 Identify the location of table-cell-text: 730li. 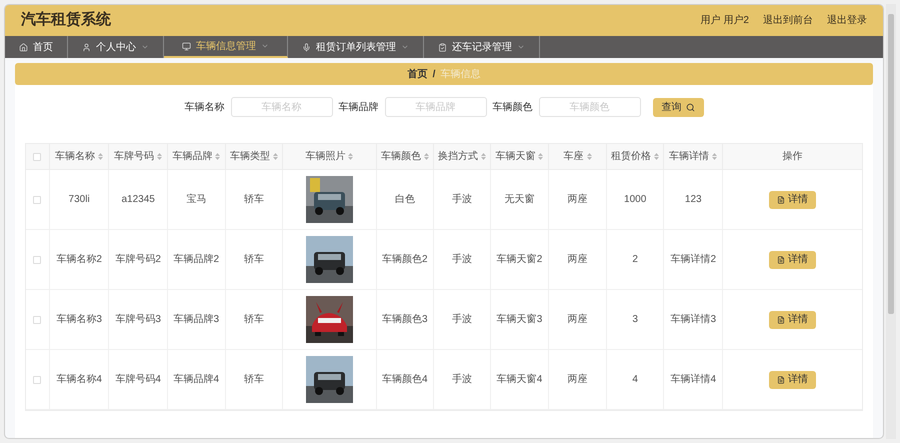
(79, 200).